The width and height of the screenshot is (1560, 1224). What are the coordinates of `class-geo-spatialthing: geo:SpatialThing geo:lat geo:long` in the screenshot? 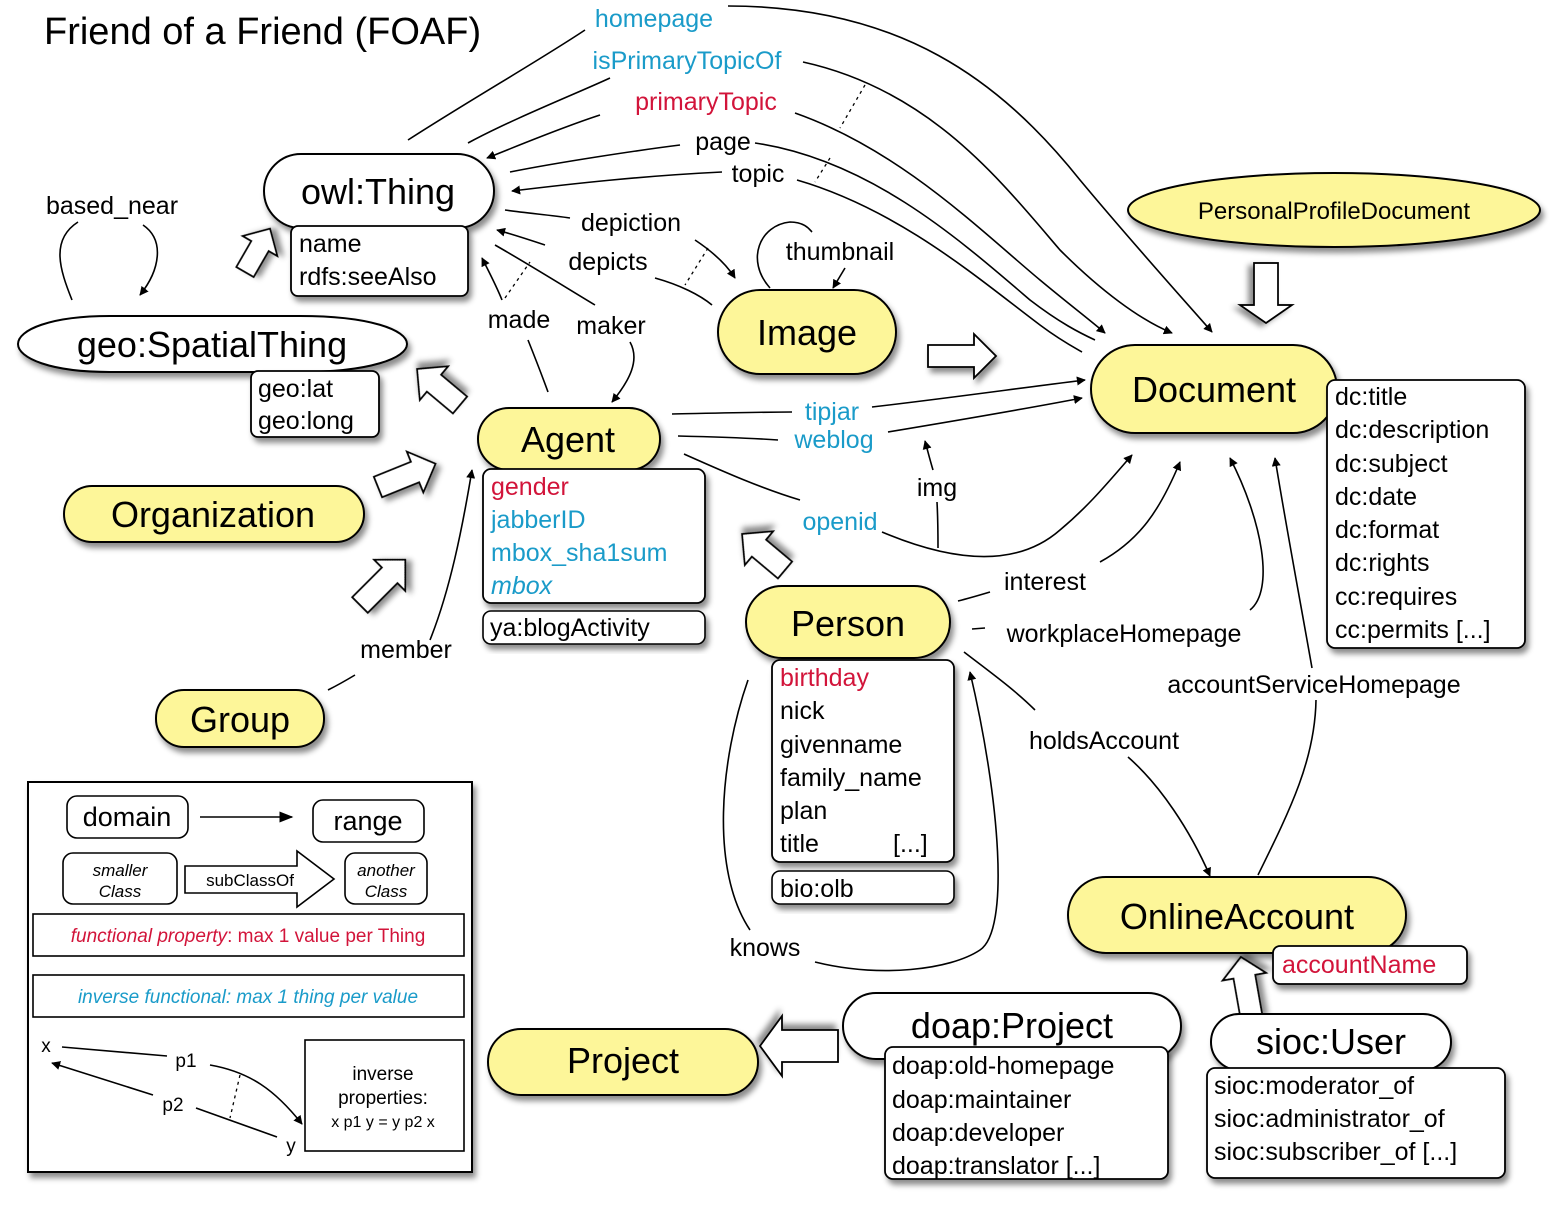 It's located at (212, 376).